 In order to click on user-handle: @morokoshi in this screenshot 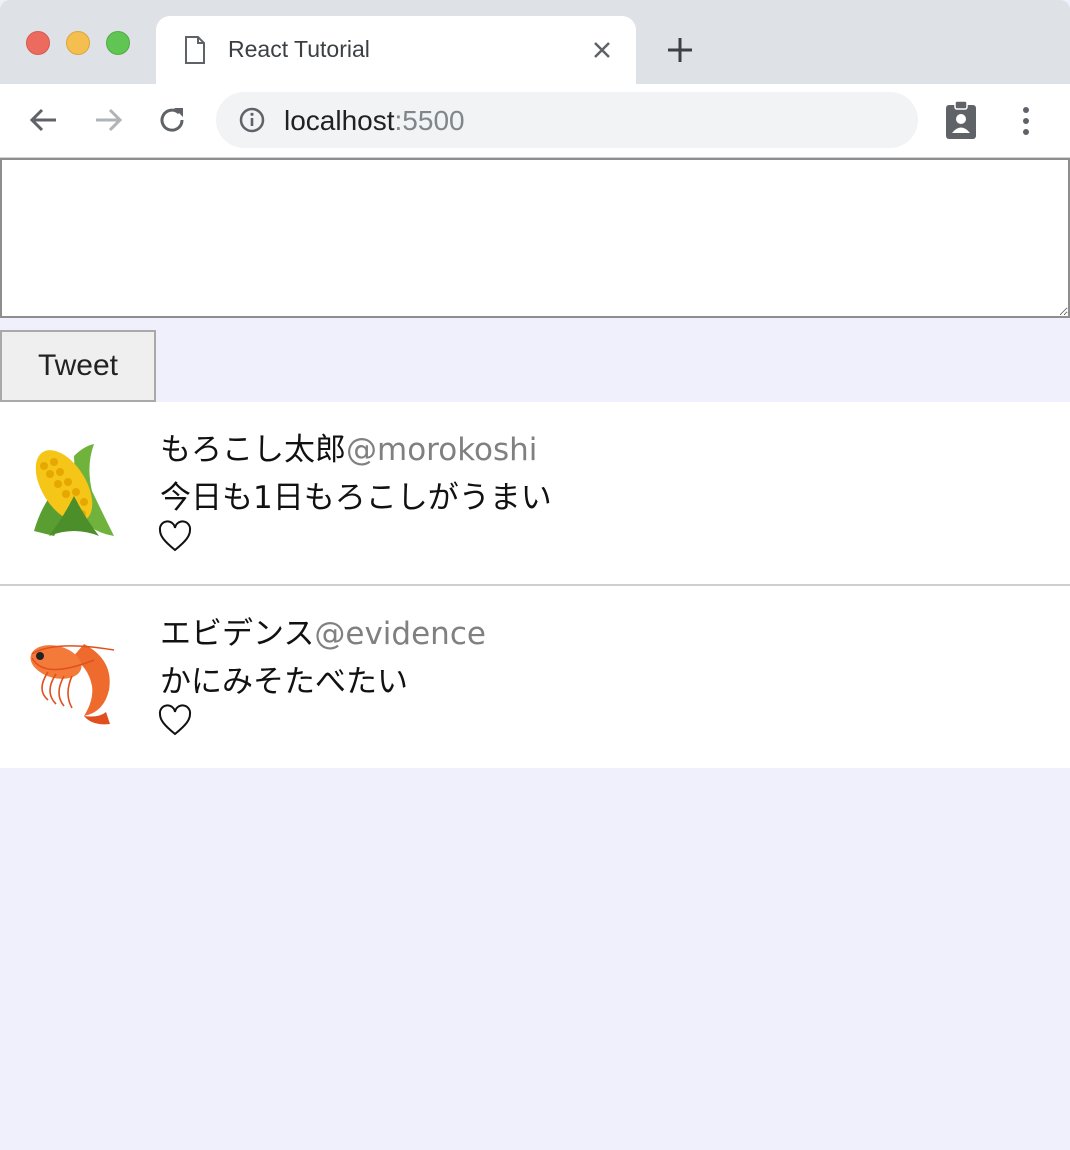, I will do `click(442, 450)`.